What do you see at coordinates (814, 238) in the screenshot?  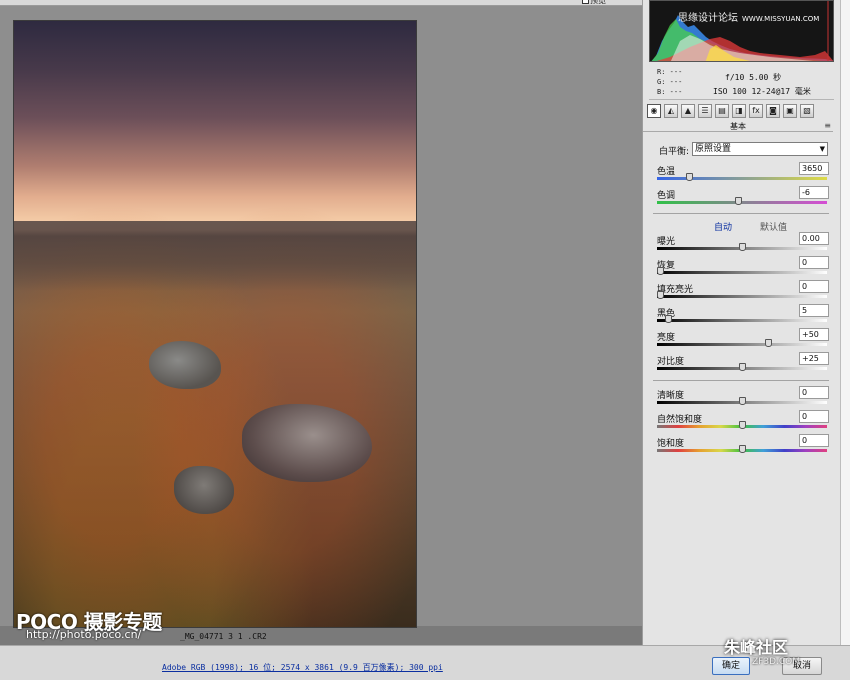 I see `exposure-value-field: 0.00` at bounding box center [814, 238].